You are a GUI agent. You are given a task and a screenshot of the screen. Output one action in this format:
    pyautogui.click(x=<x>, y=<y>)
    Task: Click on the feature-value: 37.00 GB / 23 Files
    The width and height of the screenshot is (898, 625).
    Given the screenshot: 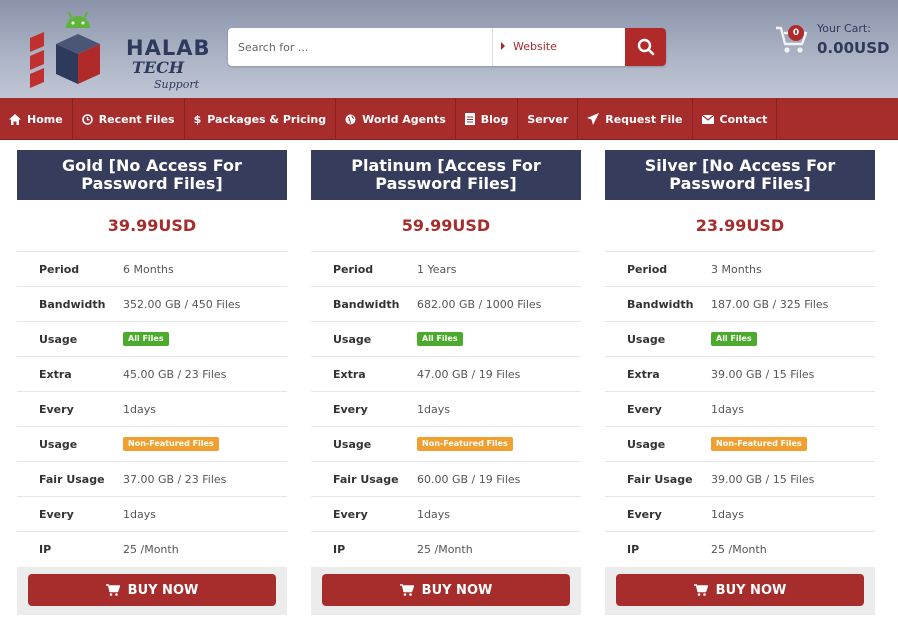 What is the action you would take?
    pyautogui.click(x=175, y=479)
    